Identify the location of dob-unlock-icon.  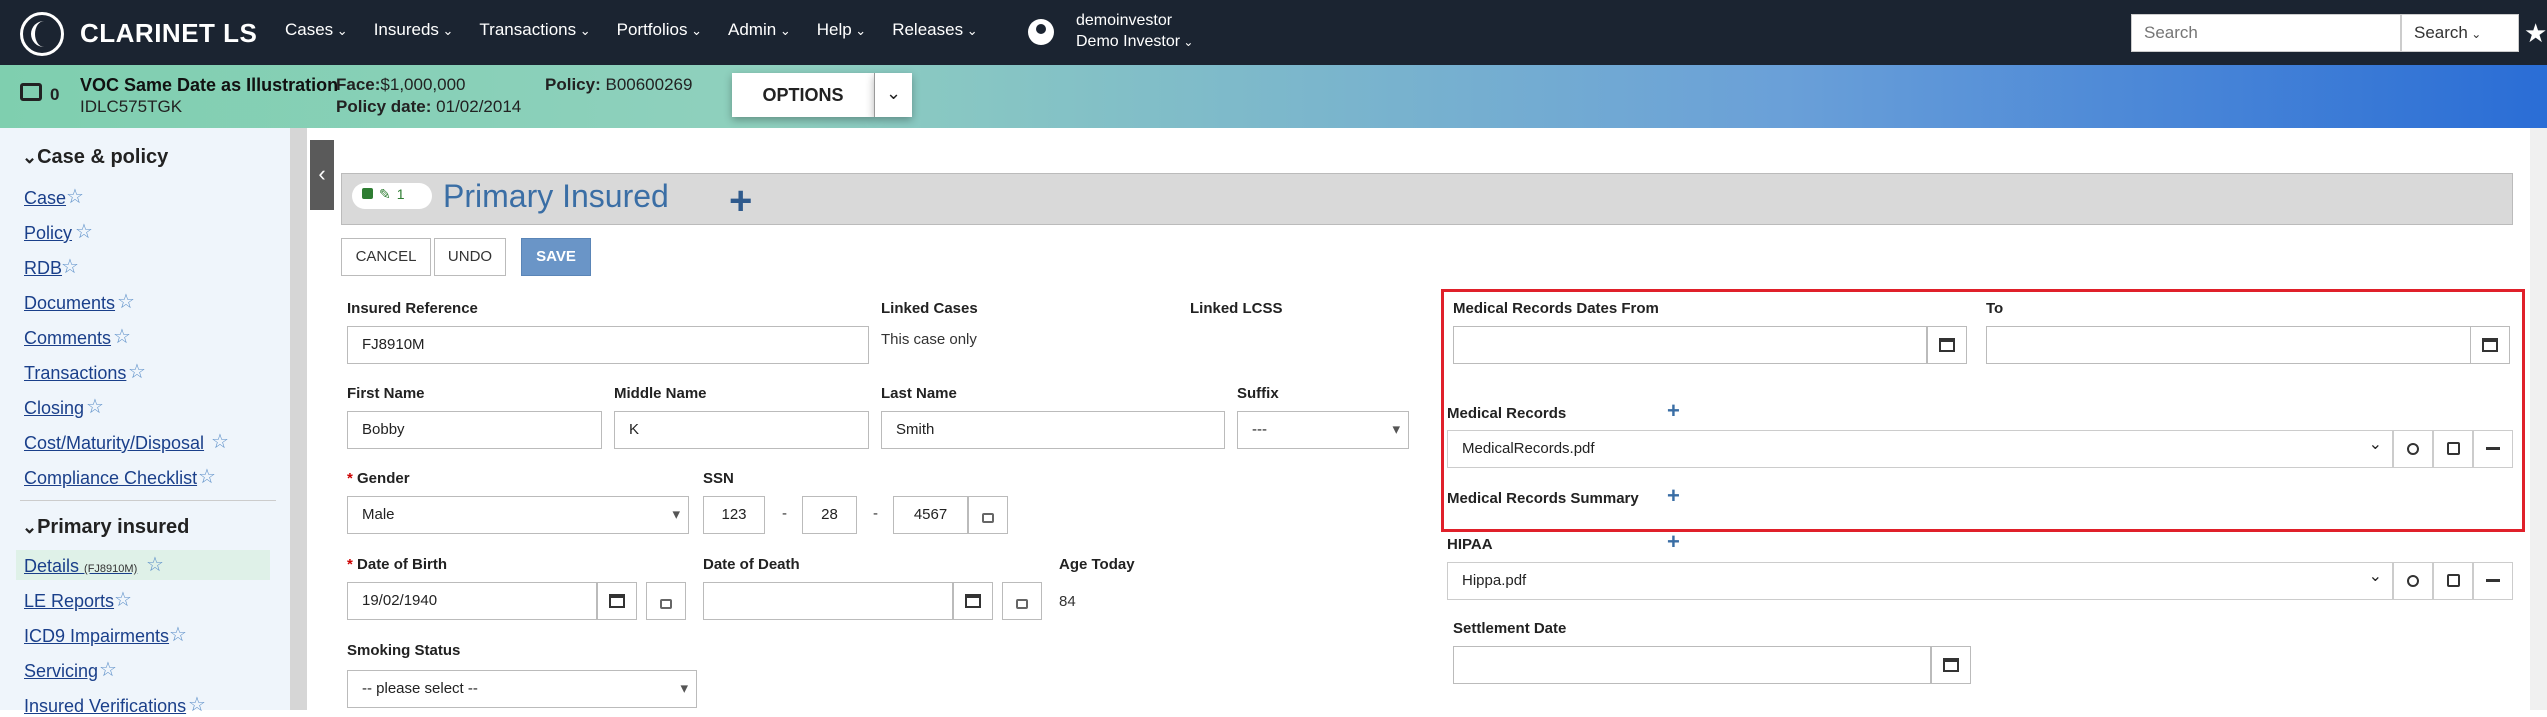
(666, 601).